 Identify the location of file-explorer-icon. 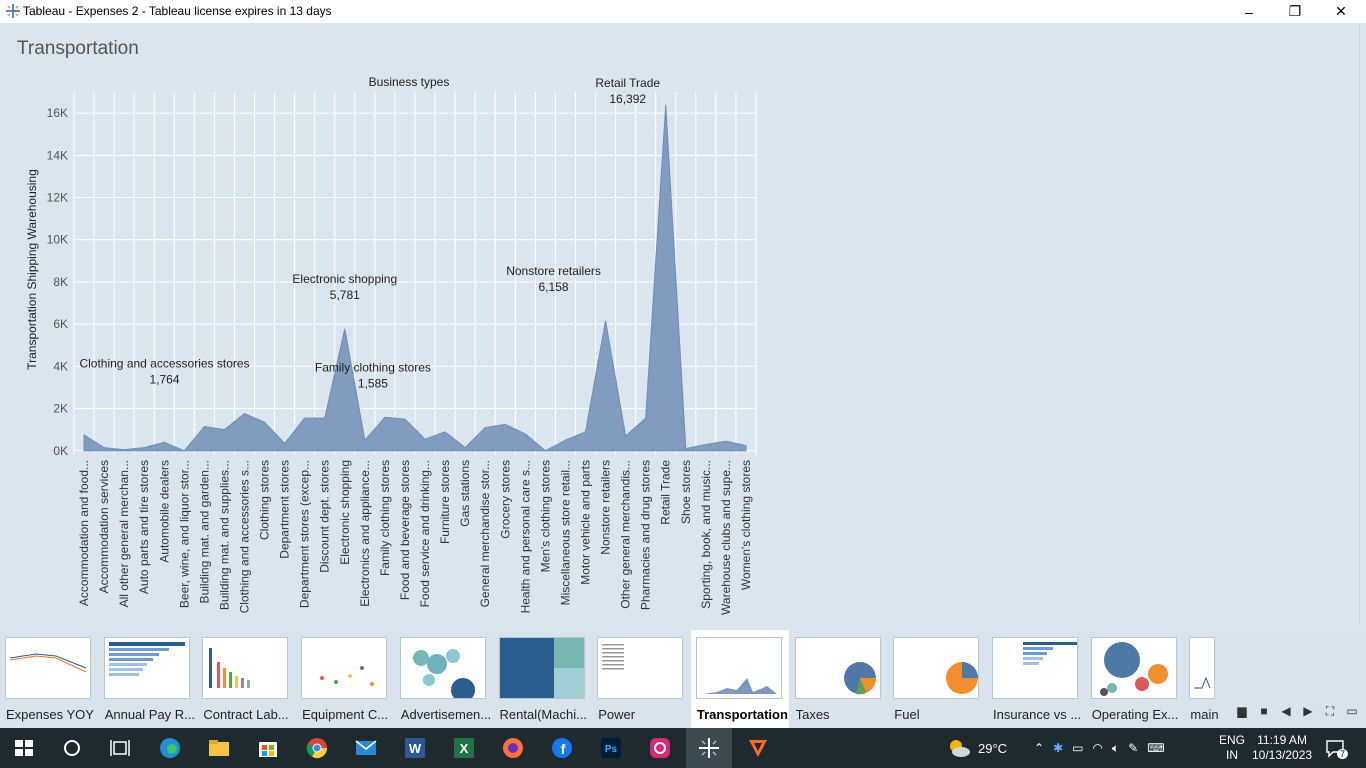
(219, 748).